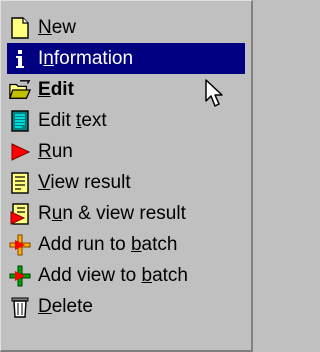 The width and height of the screenshot is (320, 352). I want to click on result-document-icon, so click(20, 182).